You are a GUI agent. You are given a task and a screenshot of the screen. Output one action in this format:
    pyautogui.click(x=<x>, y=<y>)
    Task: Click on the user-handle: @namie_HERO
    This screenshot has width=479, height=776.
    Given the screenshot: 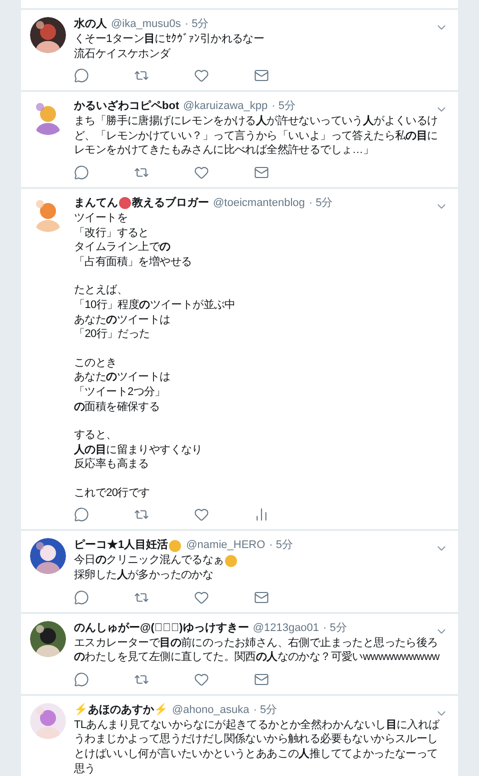 What is the action you would take?
    pyautogui.click(x=226, y=546)
    